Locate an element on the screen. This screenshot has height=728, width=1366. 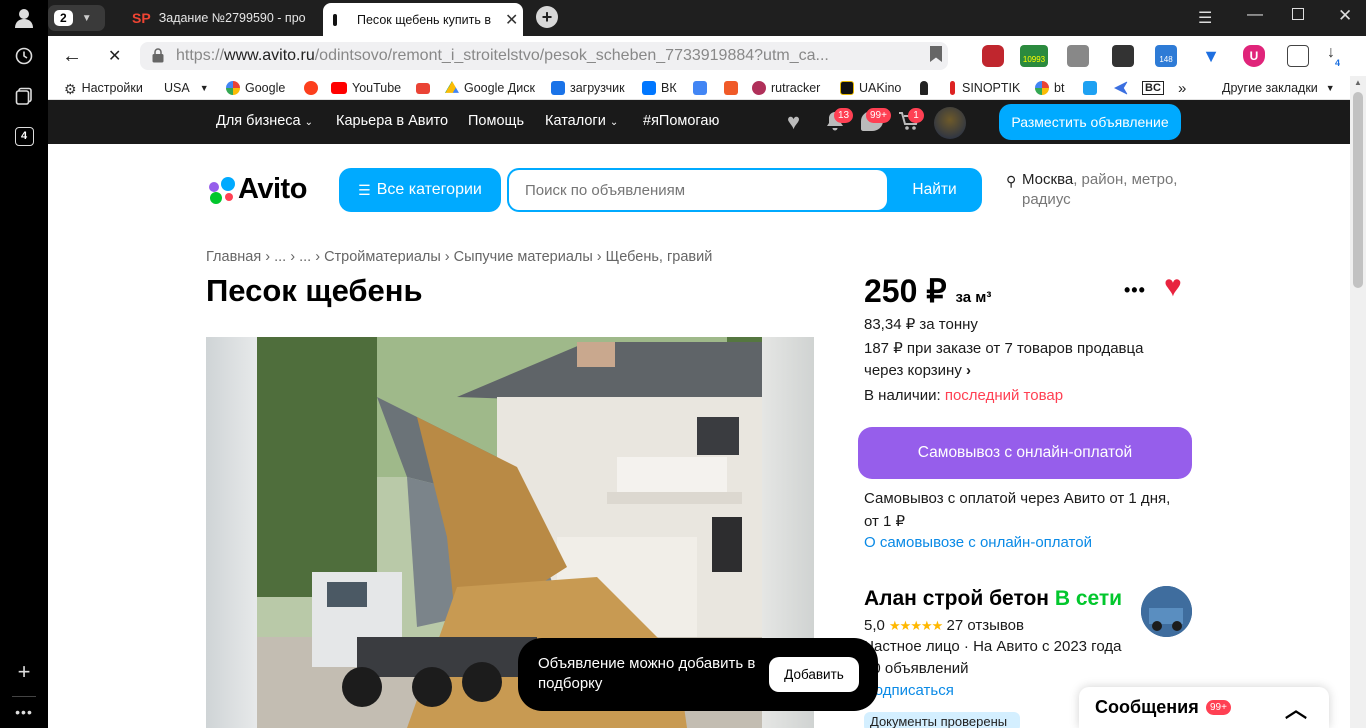
toast-add-button: Добавить is located at coordinates (814, 674).